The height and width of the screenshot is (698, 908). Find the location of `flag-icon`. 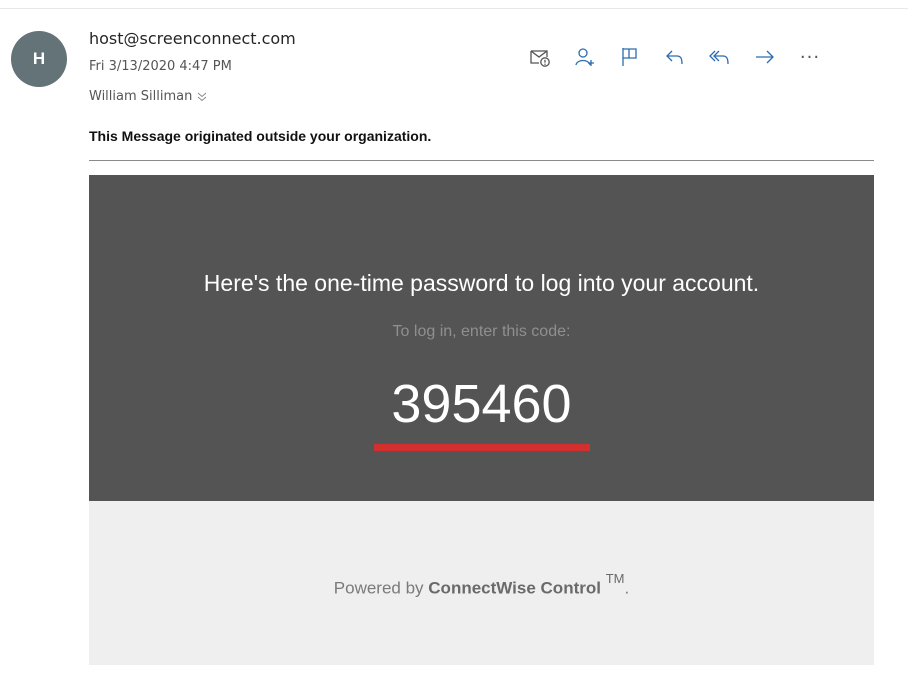

flag-icon is located at coordinates (629, 57).